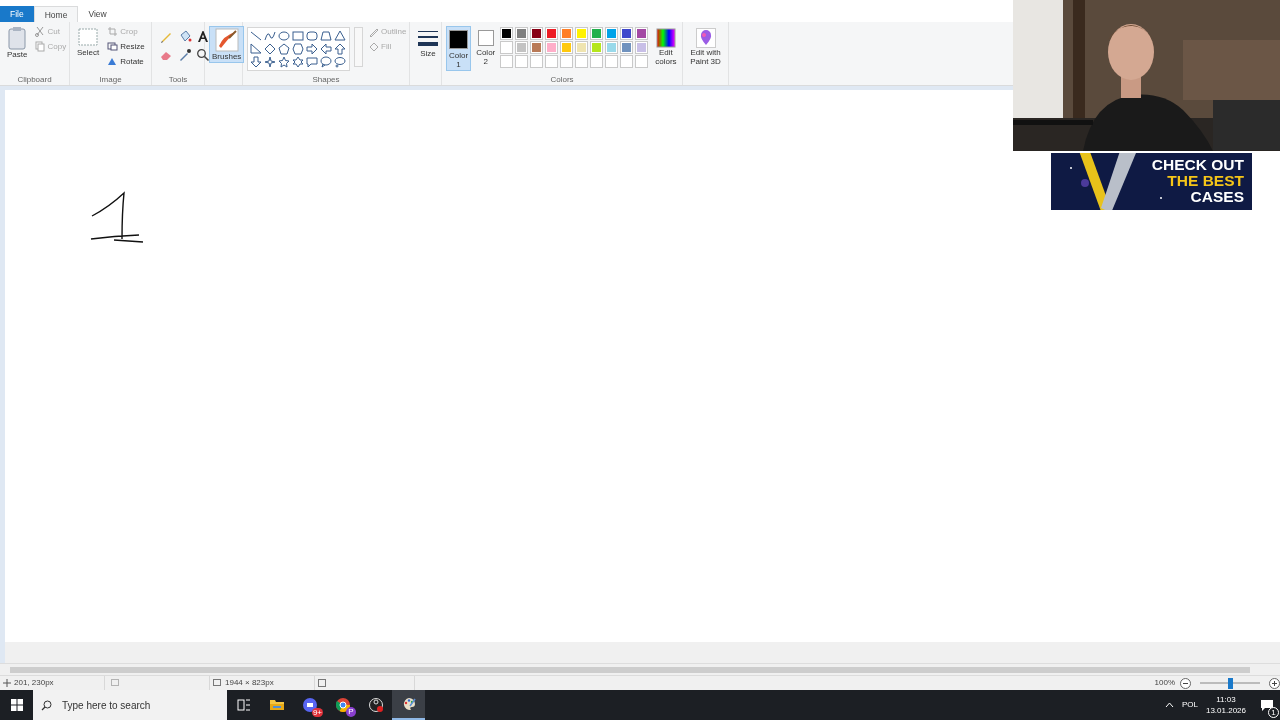  Describe the element at coordinates (113, 31) in the screenshot. I see `crop-icon` at that location.